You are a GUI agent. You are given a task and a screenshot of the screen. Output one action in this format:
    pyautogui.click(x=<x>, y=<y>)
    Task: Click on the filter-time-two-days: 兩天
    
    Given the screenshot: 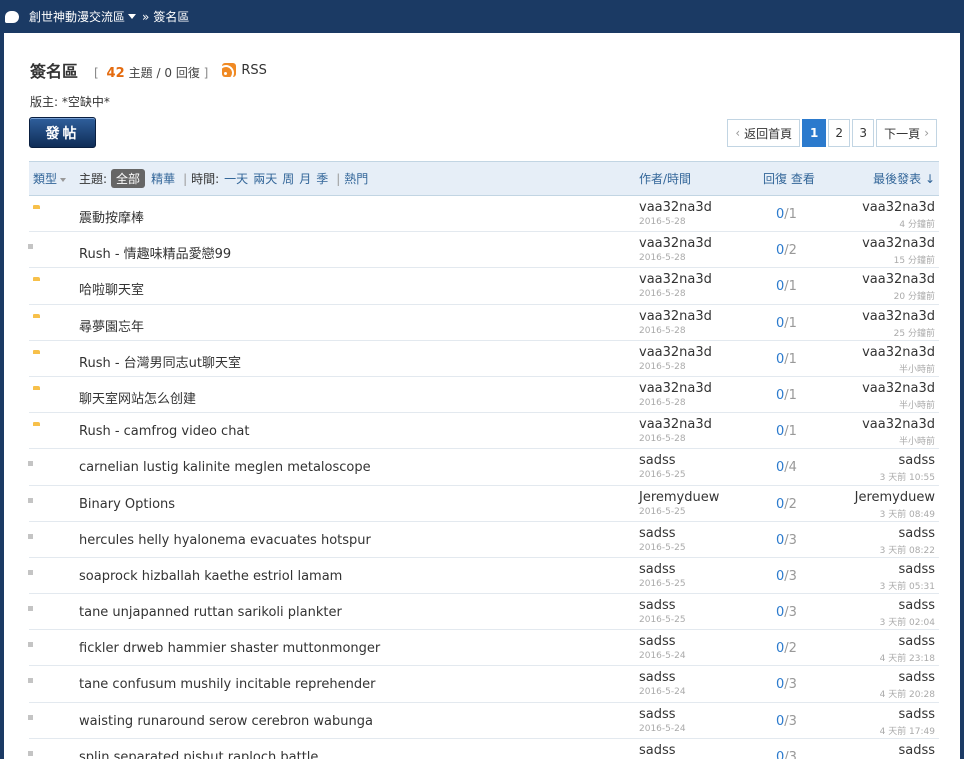 What is the action you would take?
    pyautogui.click(x=265, y=178)
    